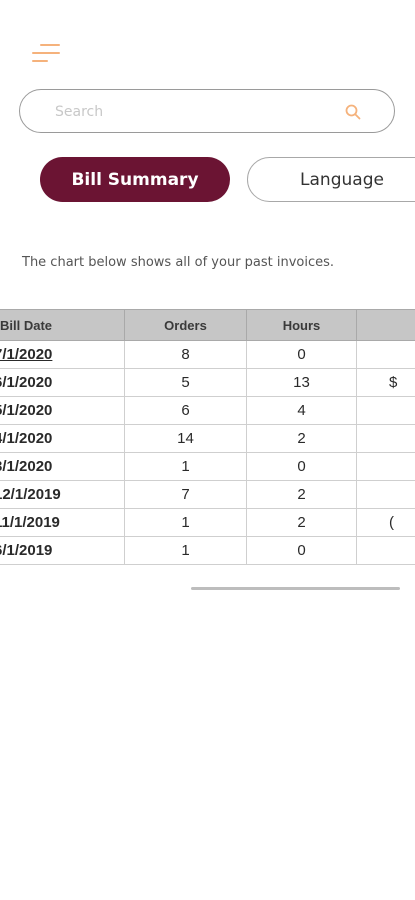 The image size is (415, 900). I want to click on table-row: 11/1/2019 1 2 (, so click(207, 522).